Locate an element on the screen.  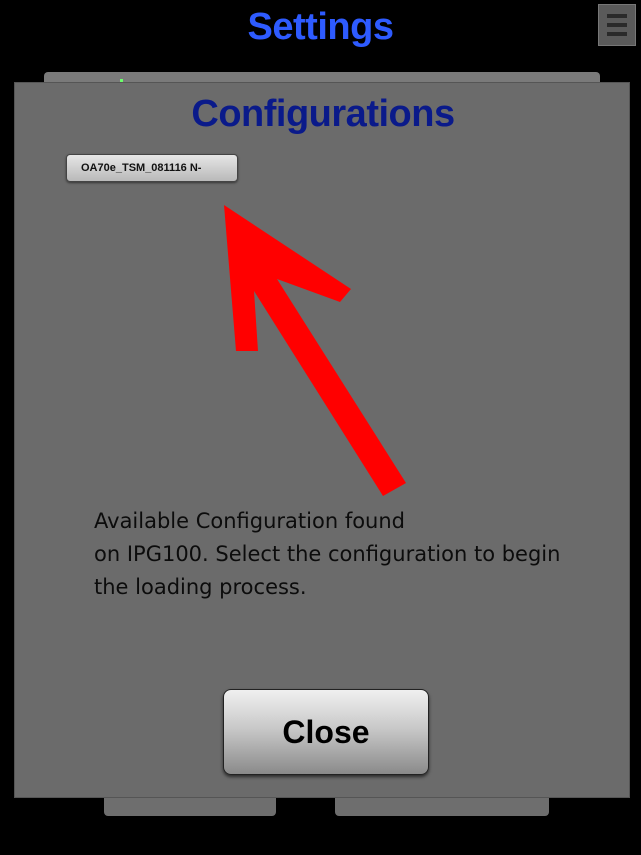
page-title: Settings is located at coordinates (320, 27).